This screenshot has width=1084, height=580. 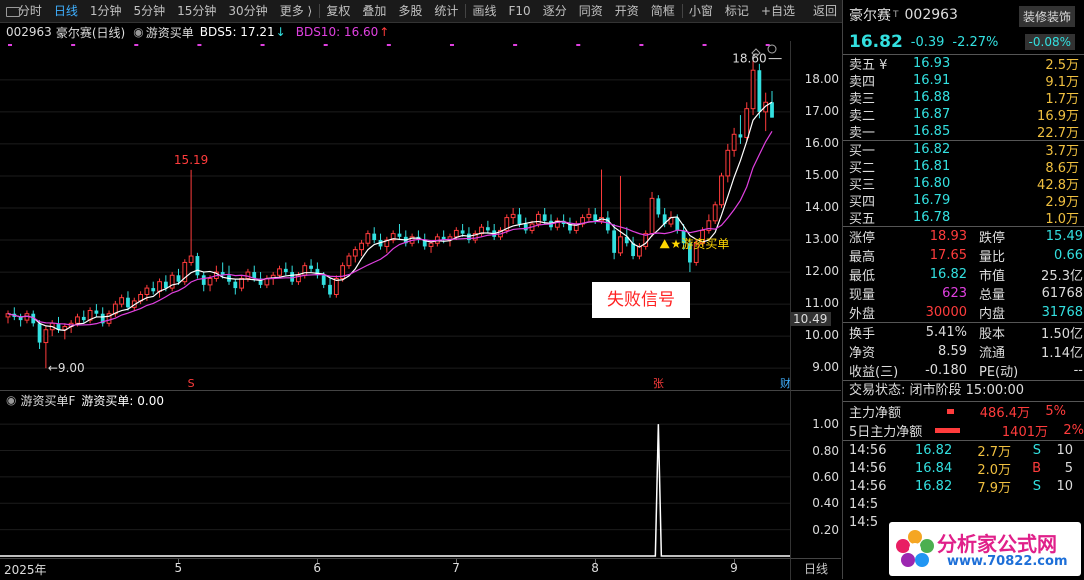 What do you see at coordinates (296, 11) in the screenshot?
I see `toolbar-item-6: 更多 ⟩` at bounding box center [296, 11].